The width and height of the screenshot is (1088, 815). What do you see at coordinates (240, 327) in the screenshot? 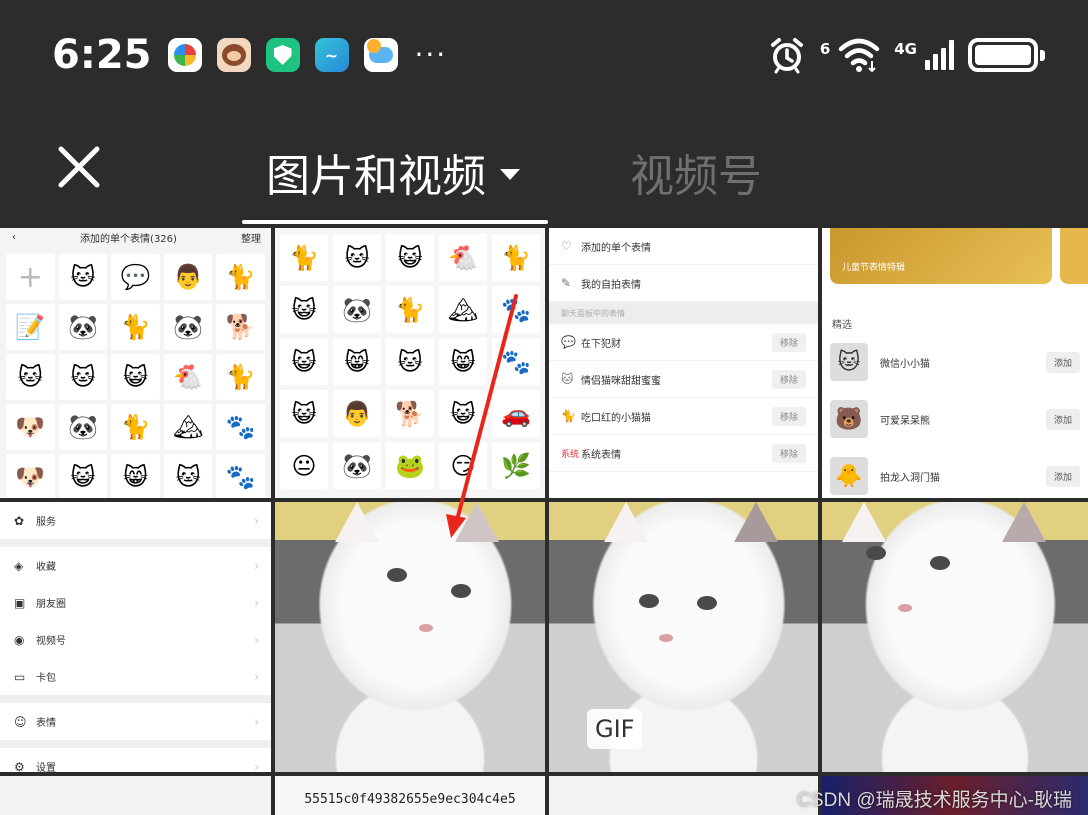
I see `sticker: 🐕` at bounding box center [240, 327].